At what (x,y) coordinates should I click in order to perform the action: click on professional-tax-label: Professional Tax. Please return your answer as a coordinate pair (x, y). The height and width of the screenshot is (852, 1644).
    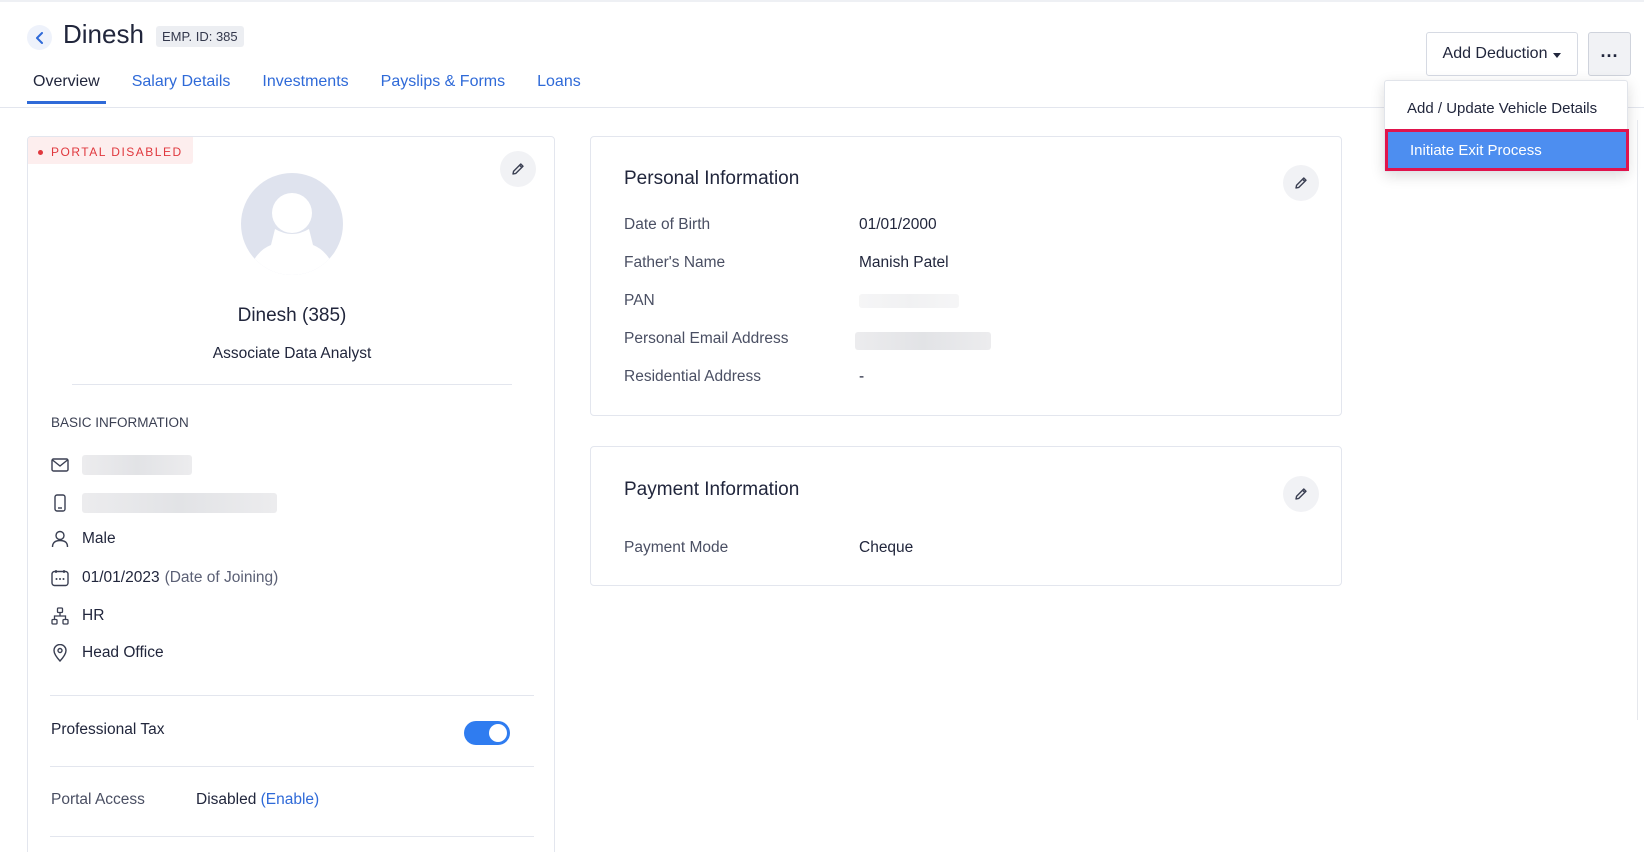
    Looking at the image, I should click on (108, 729).